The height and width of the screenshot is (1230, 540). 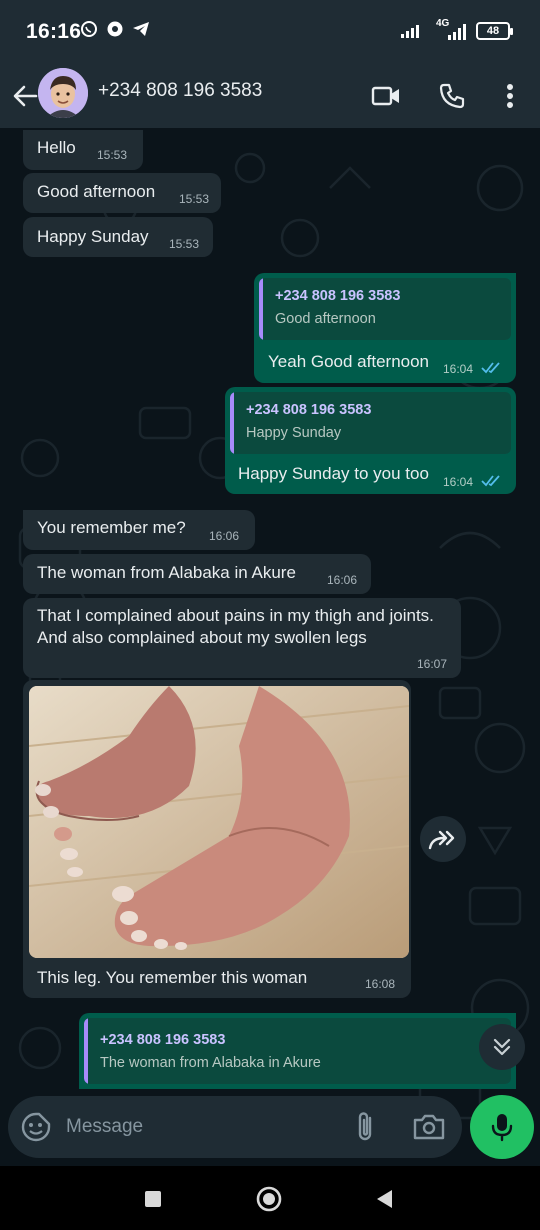 I want to click on forward-button, so click(x=443, y=839).